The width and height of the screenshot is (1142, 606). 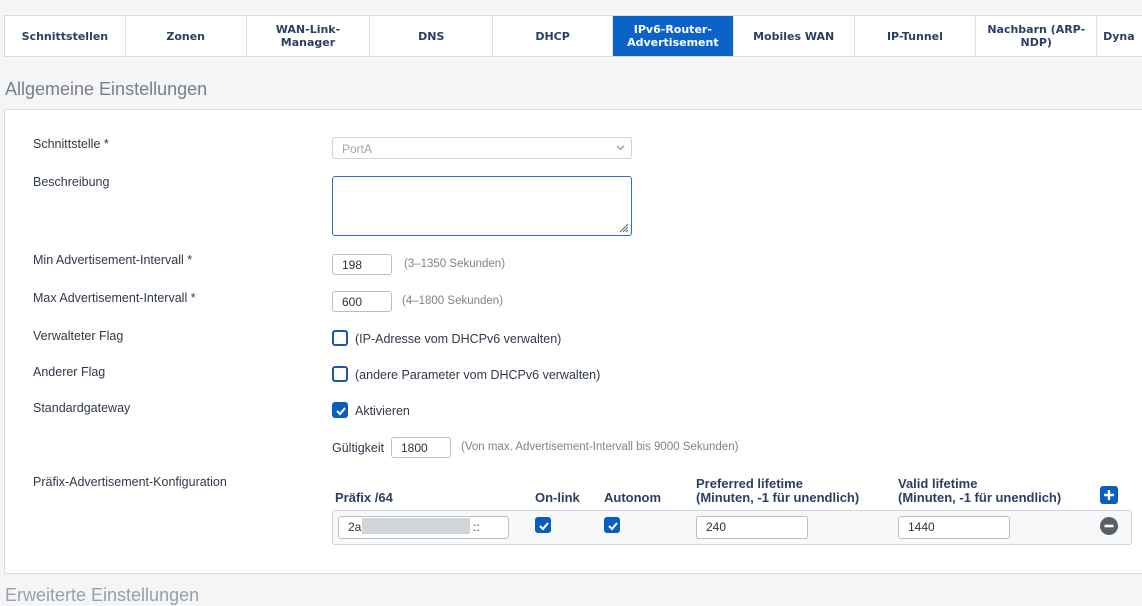 I want to click on default-gateway-text: Aktivieren, so click(x=382, y=411).